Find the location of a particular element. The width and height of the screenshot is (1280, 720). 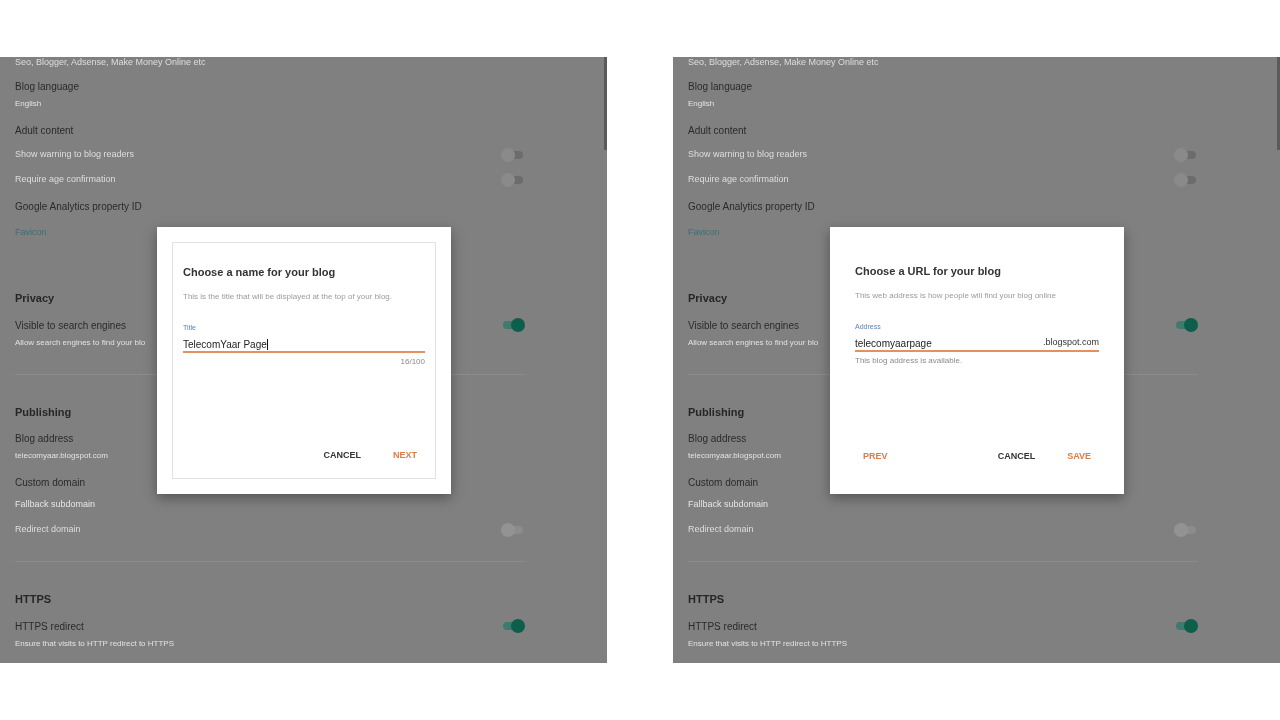

input-field: TelecomYaar Page is located at coordinates (304, 345).